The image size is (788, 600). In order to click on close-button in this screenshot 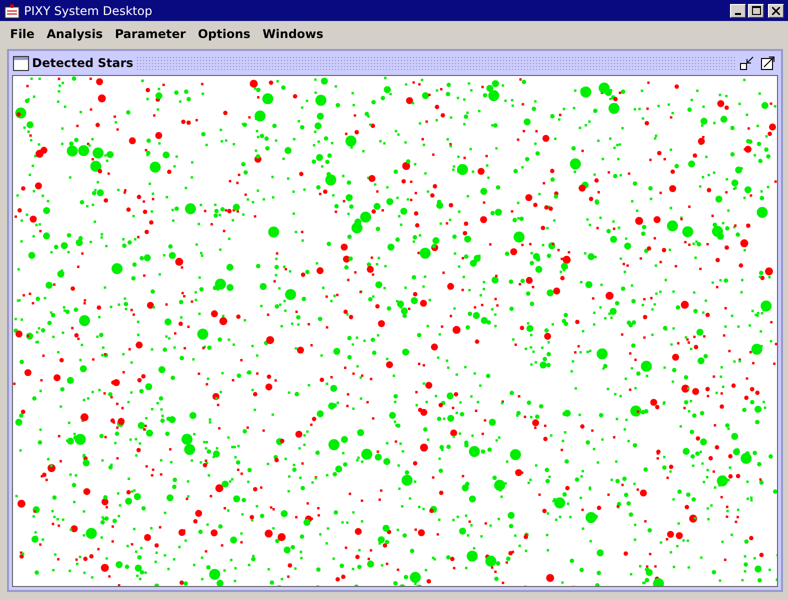, I will do `click(776, 11)`.